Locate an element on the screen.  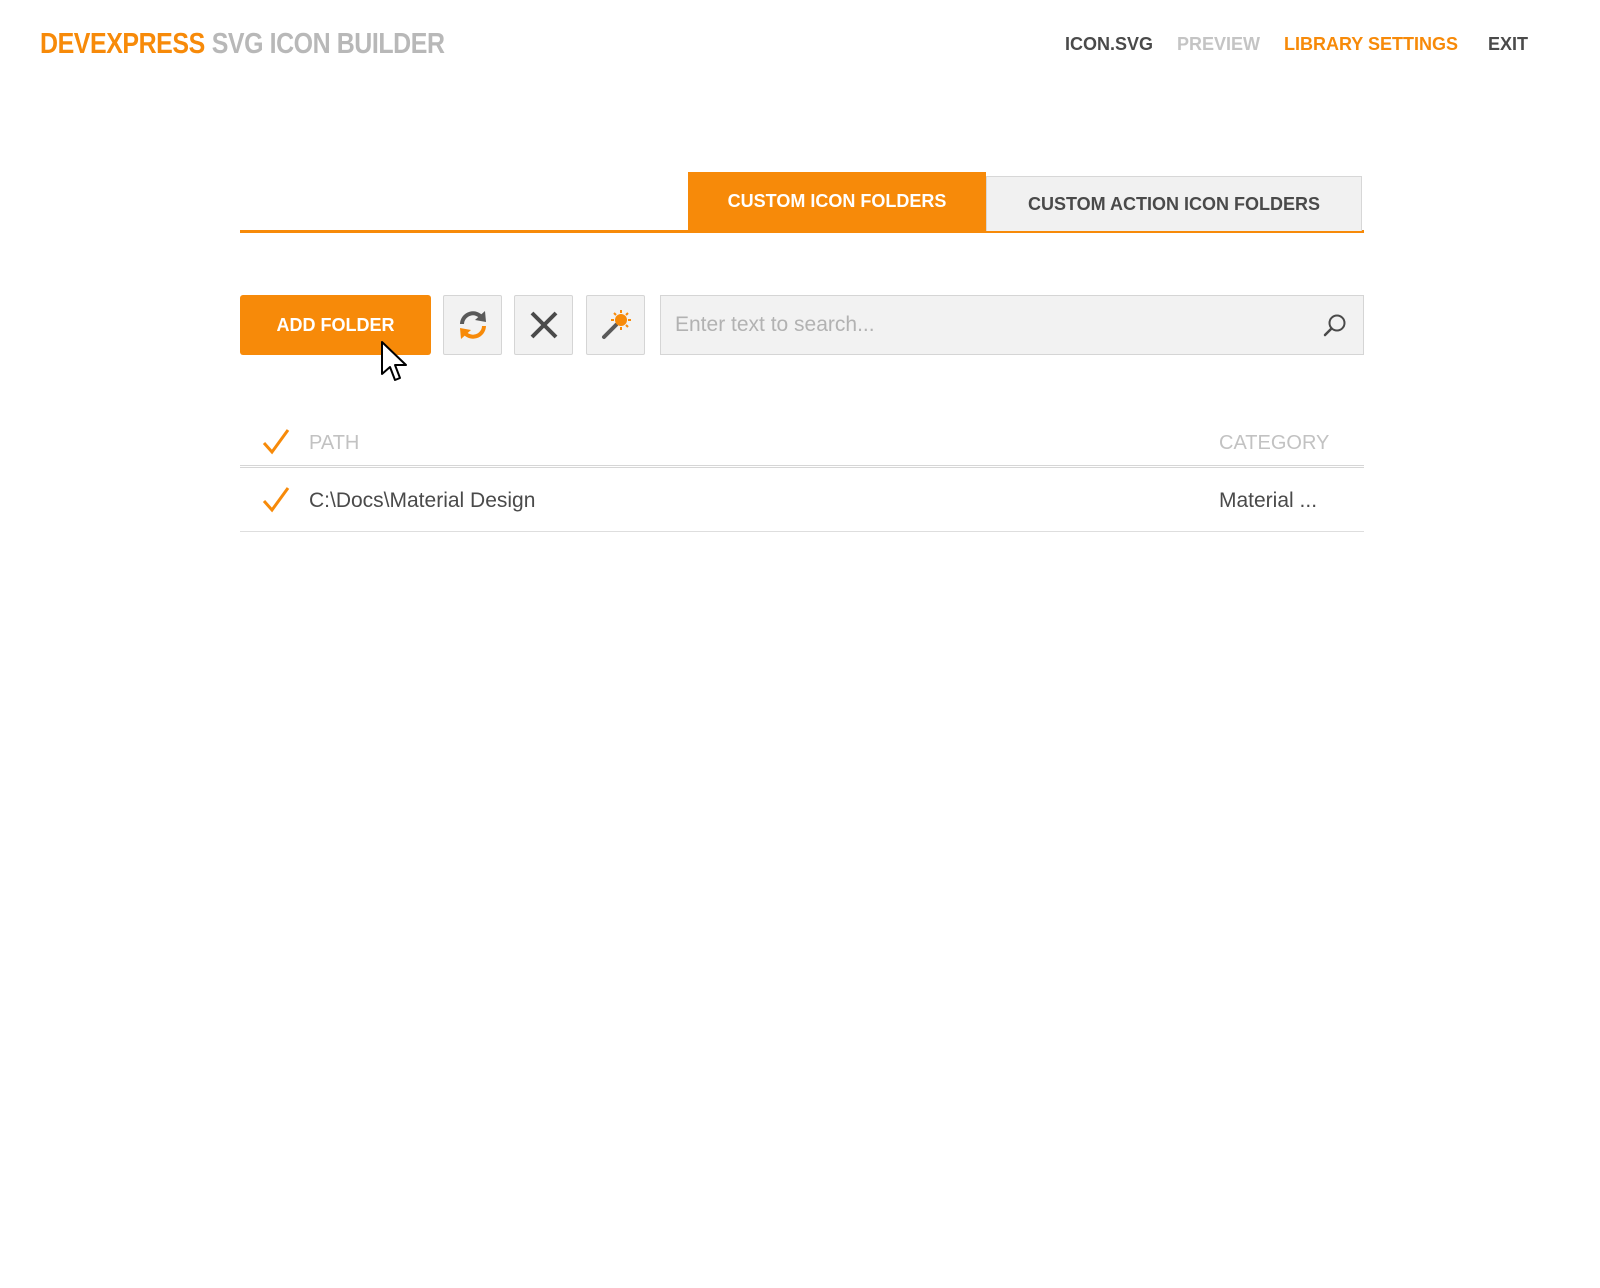
refresh-button is located at coordinates (472, 325).